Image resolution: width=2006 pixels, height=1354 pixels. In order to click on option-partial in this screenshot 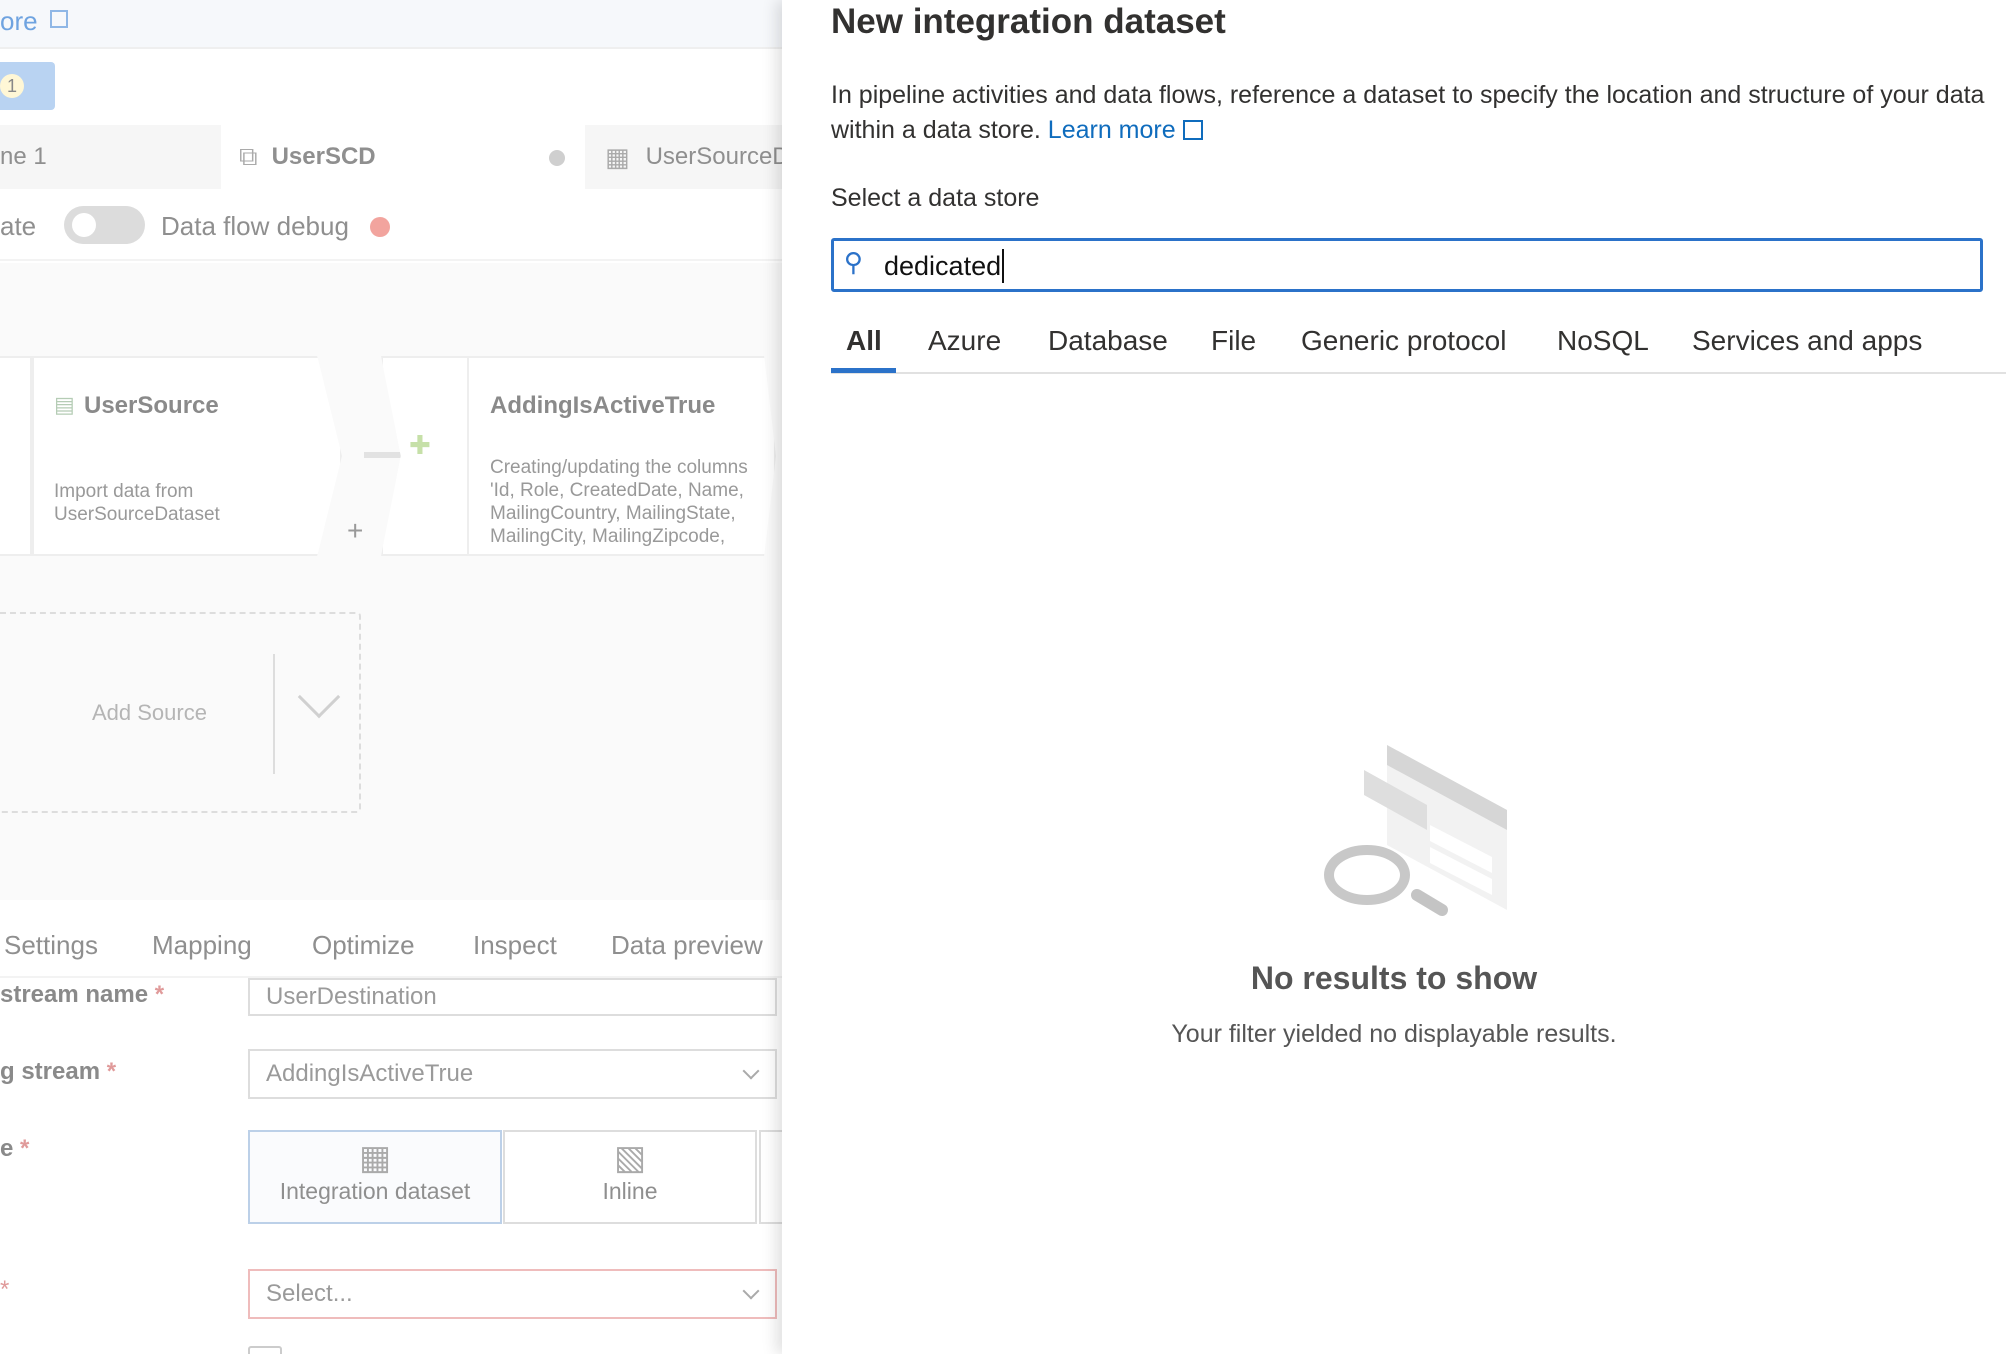, I will do `click(770, 1177)`.